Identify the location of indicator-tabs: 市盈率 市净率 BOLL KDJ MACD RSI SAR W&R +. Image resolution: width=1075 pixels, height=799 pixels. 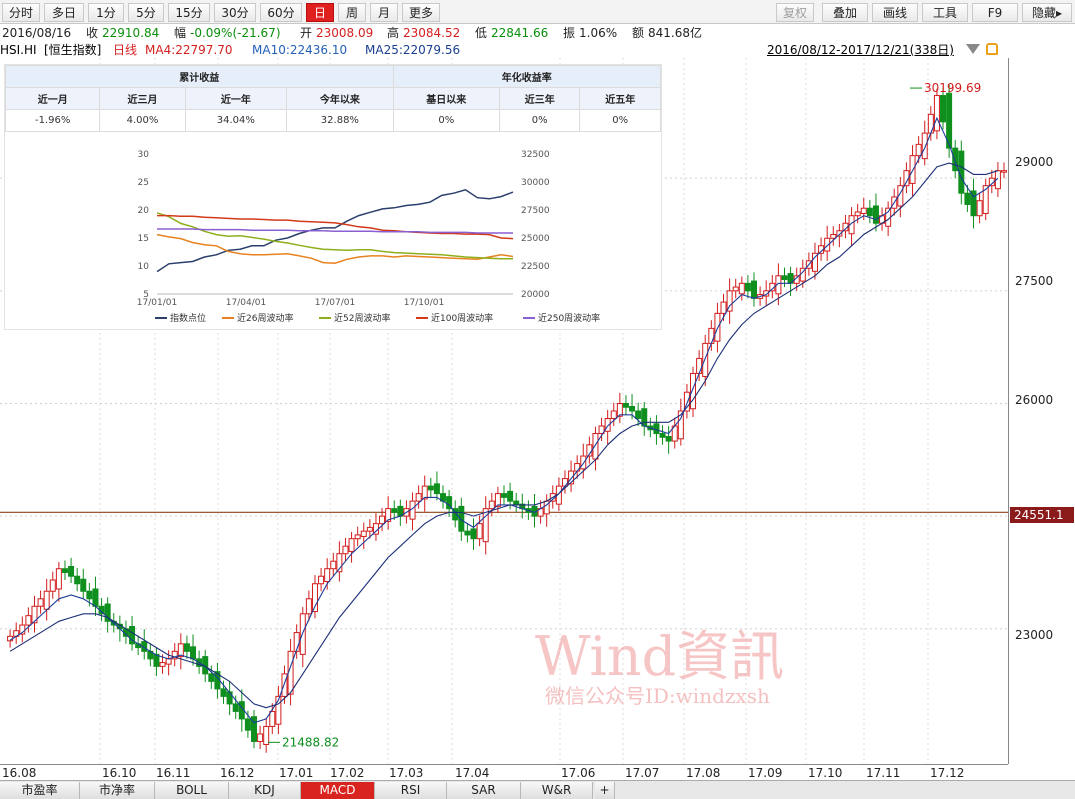
(537, 789).